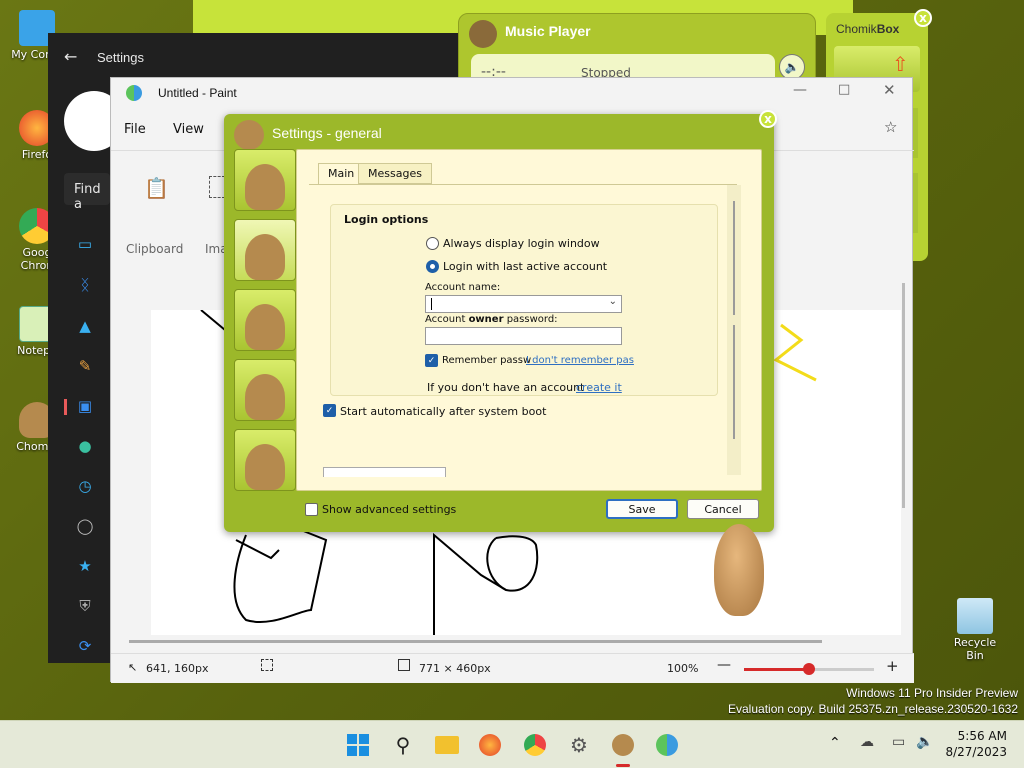 The image size is (1024, 768). What do you see at coordinates (523, 304) in the screenshot?
I see `account-name-dropdown: ⌄` at bounding box center [523, 304].